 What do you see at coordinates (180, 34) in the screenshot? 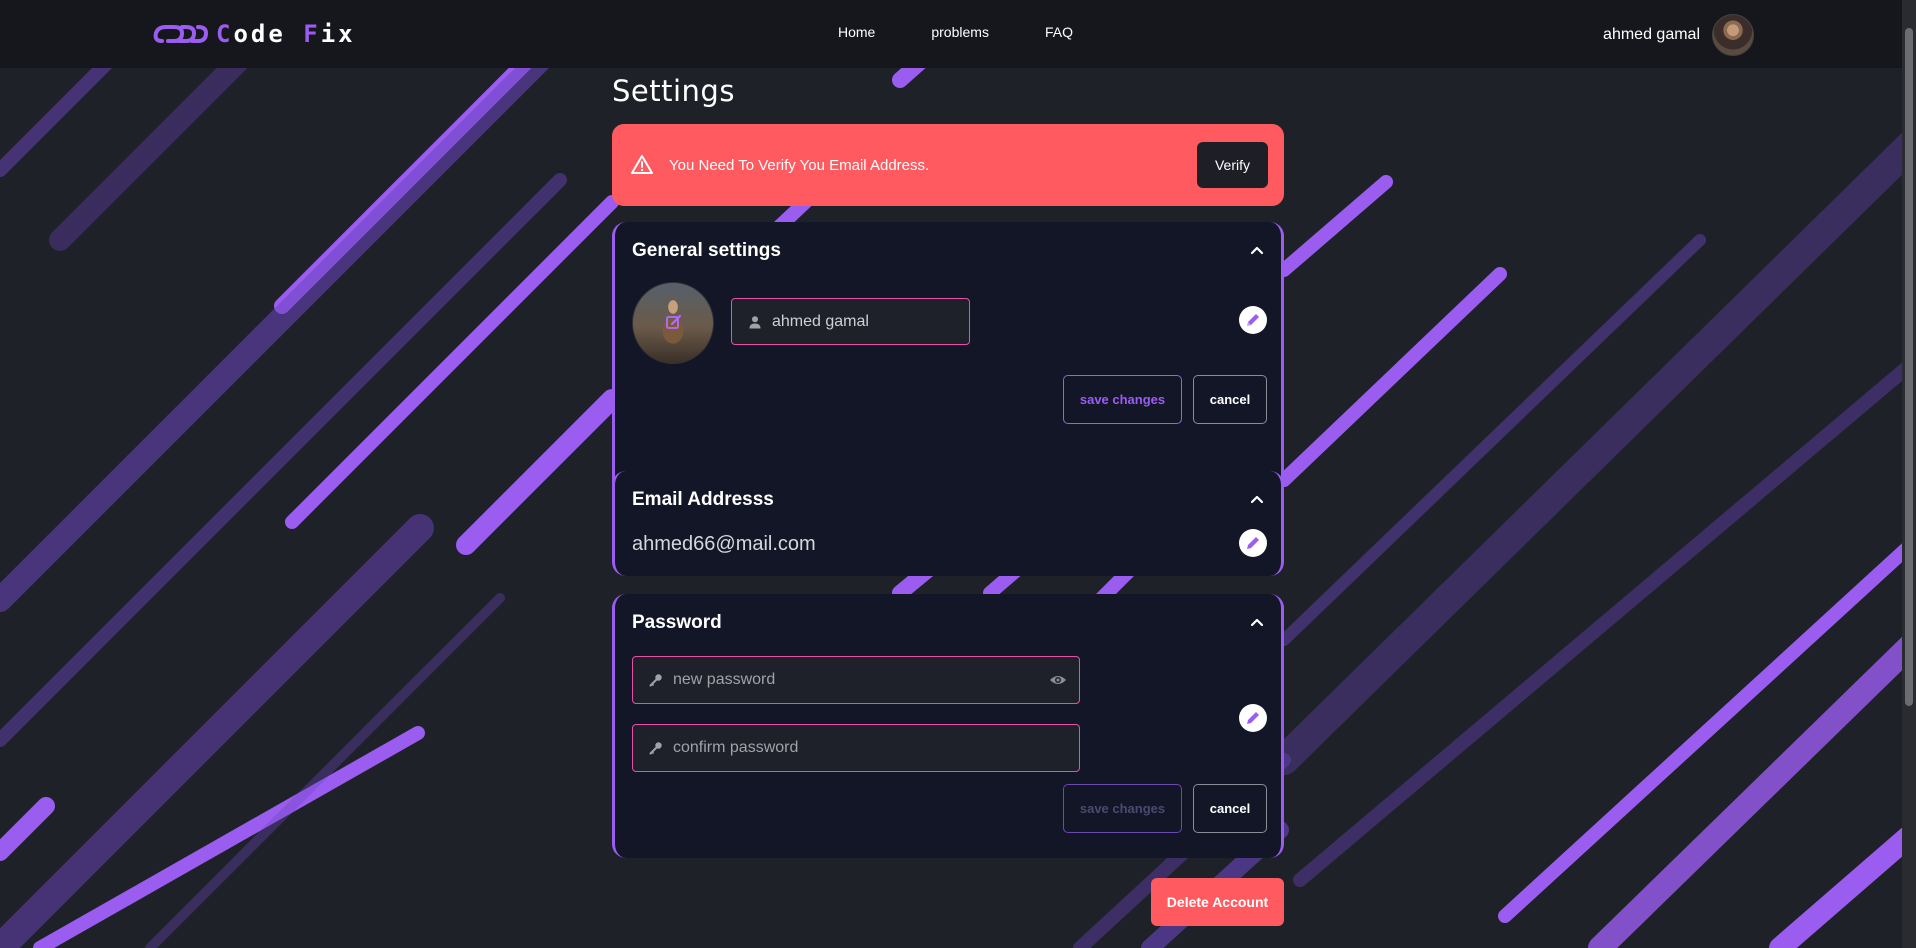
I see `infinity-chain-icon` at bounding box center [180, 34].